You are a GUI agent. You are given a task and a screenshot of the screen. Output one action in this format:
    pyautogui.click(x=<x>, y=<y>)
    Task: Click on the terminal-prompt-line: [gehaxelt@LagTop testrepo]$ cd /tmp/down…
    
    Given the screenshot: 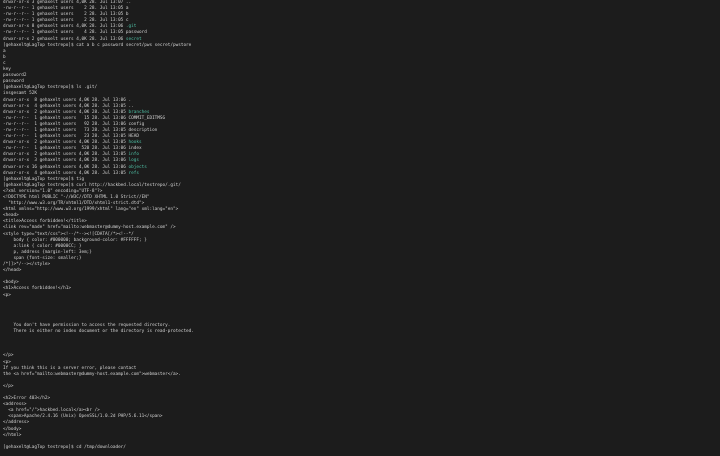 What is the action you would take?
    pyautogui.click(x=360, y=448)
    